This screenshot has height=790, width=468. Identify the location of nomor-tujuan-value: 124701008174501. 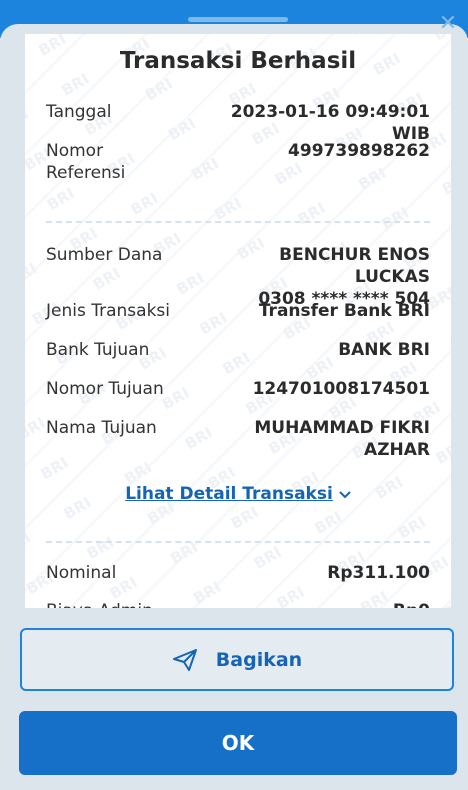
(341, 389).